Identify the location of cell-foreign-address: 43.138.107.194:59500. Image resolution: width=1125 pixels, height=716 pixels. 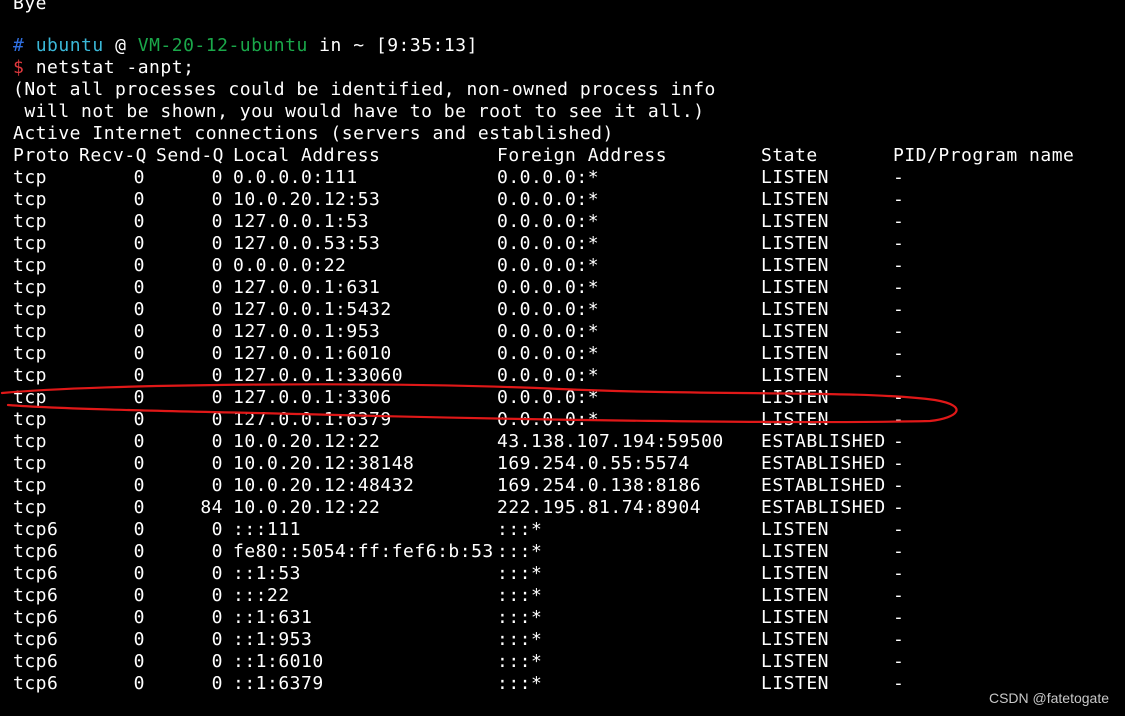
(610, 441).